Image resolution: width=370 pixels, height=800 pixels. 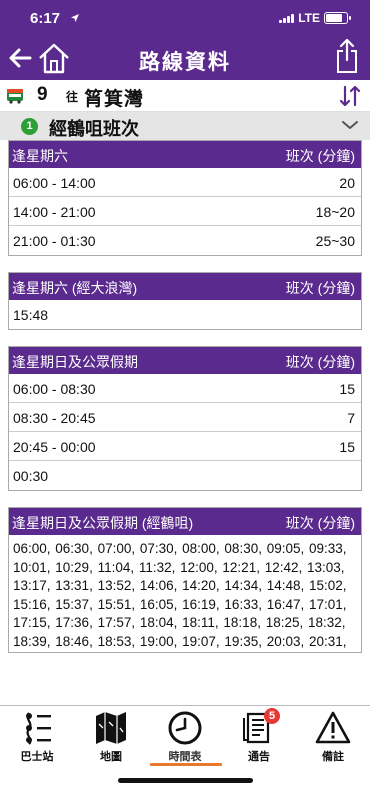 What do you see at coordinates (333, 757) in the screenshot?
I see `tab-label: 備註` at bounding box center [333, 757].